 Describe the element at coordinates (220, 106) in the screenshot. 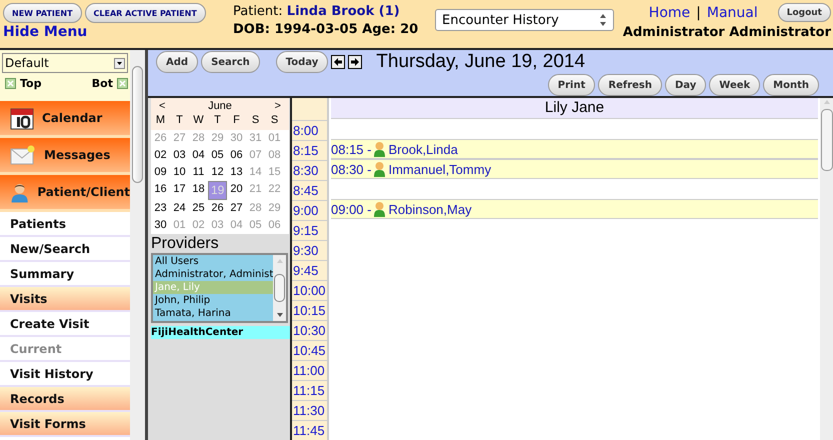

I see `month-label: June` at that location.